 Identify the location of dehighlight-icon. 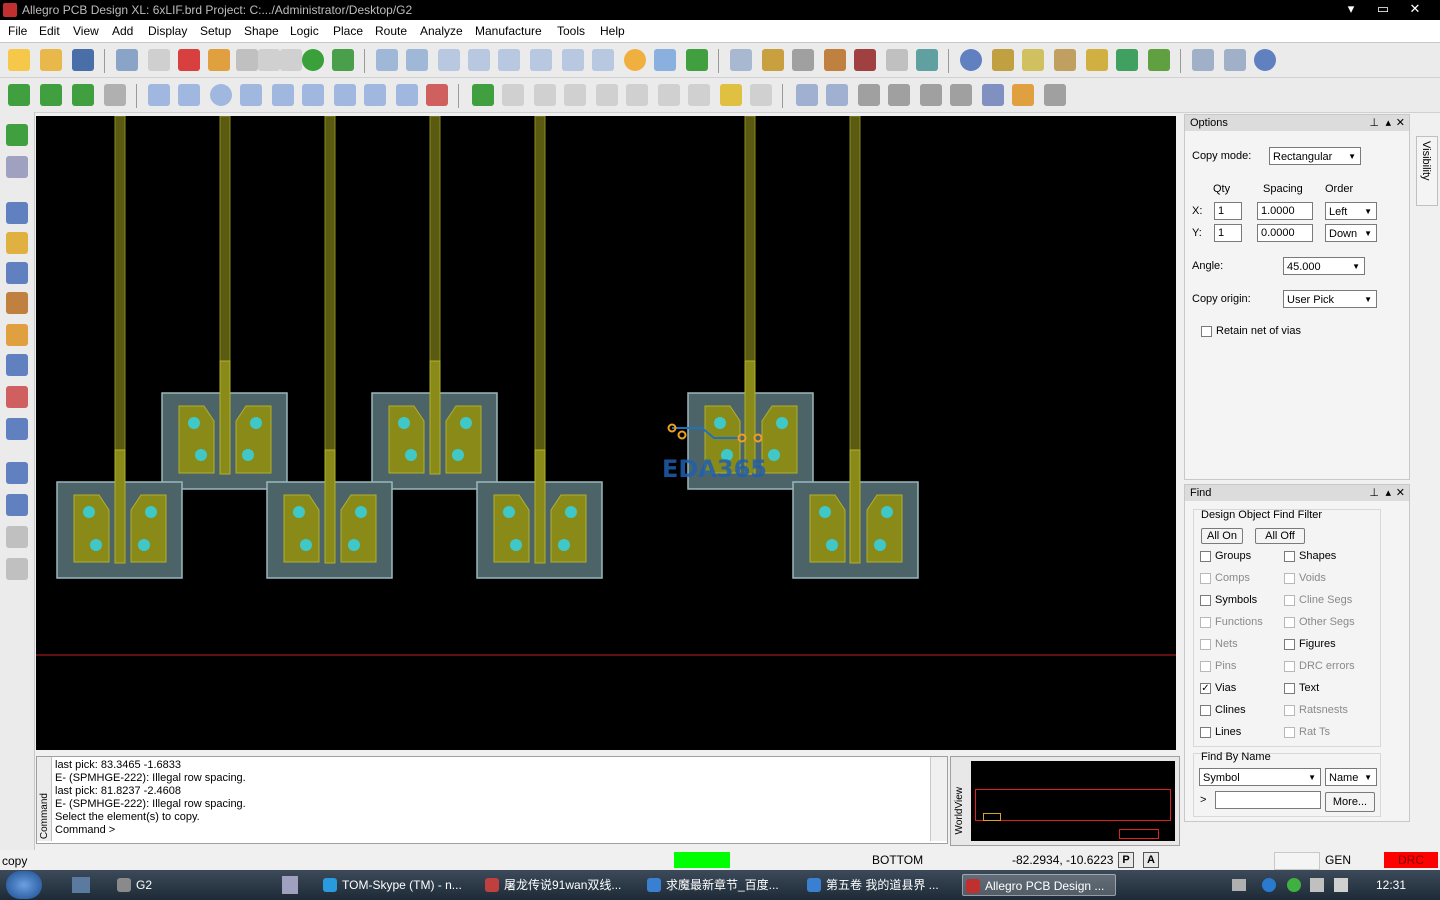
(1097, 60).